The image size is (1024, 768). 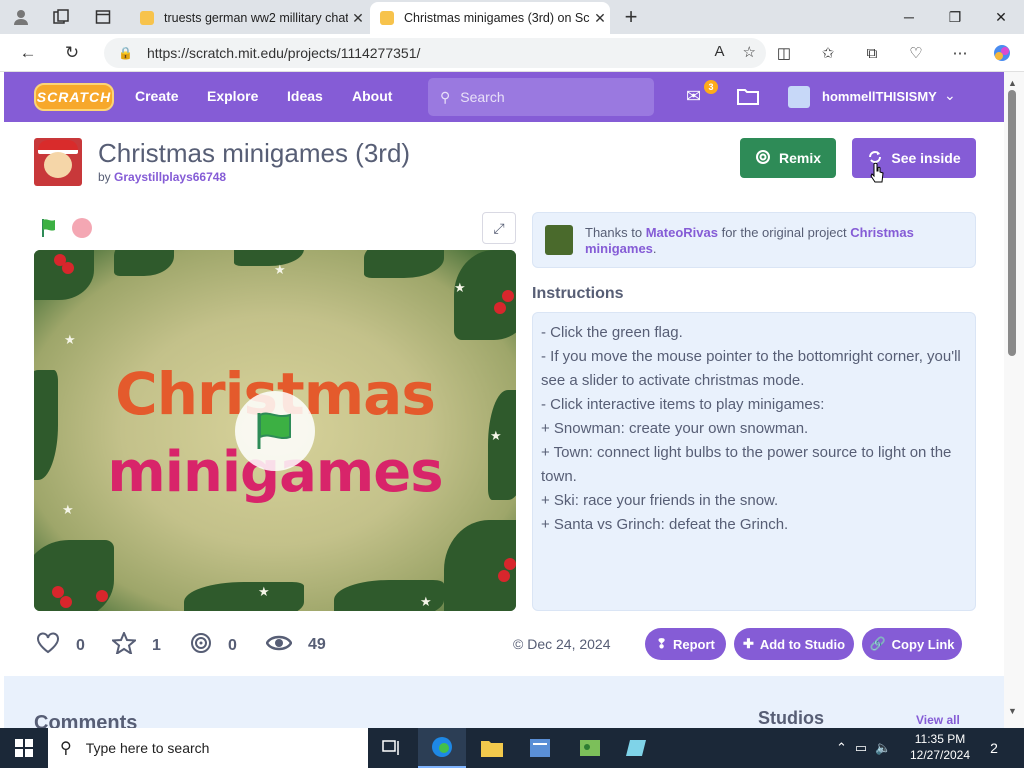 I want to click on tab-title: truests german ww2 millitary chat, so click(x=256, y=18).